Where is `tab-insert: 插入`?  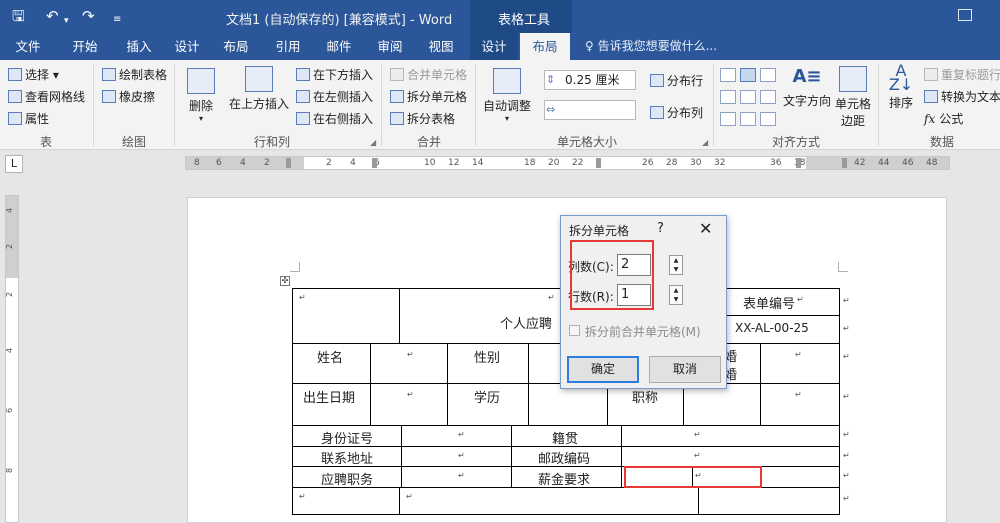
tab-insert: 插入 is located at coordinates (139, 46).